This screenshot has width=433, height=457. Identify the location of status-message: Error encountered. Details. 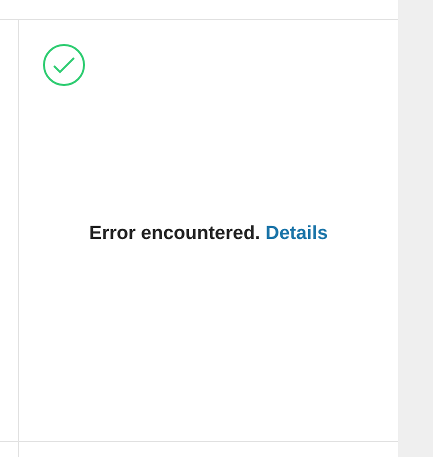
(208, 234).